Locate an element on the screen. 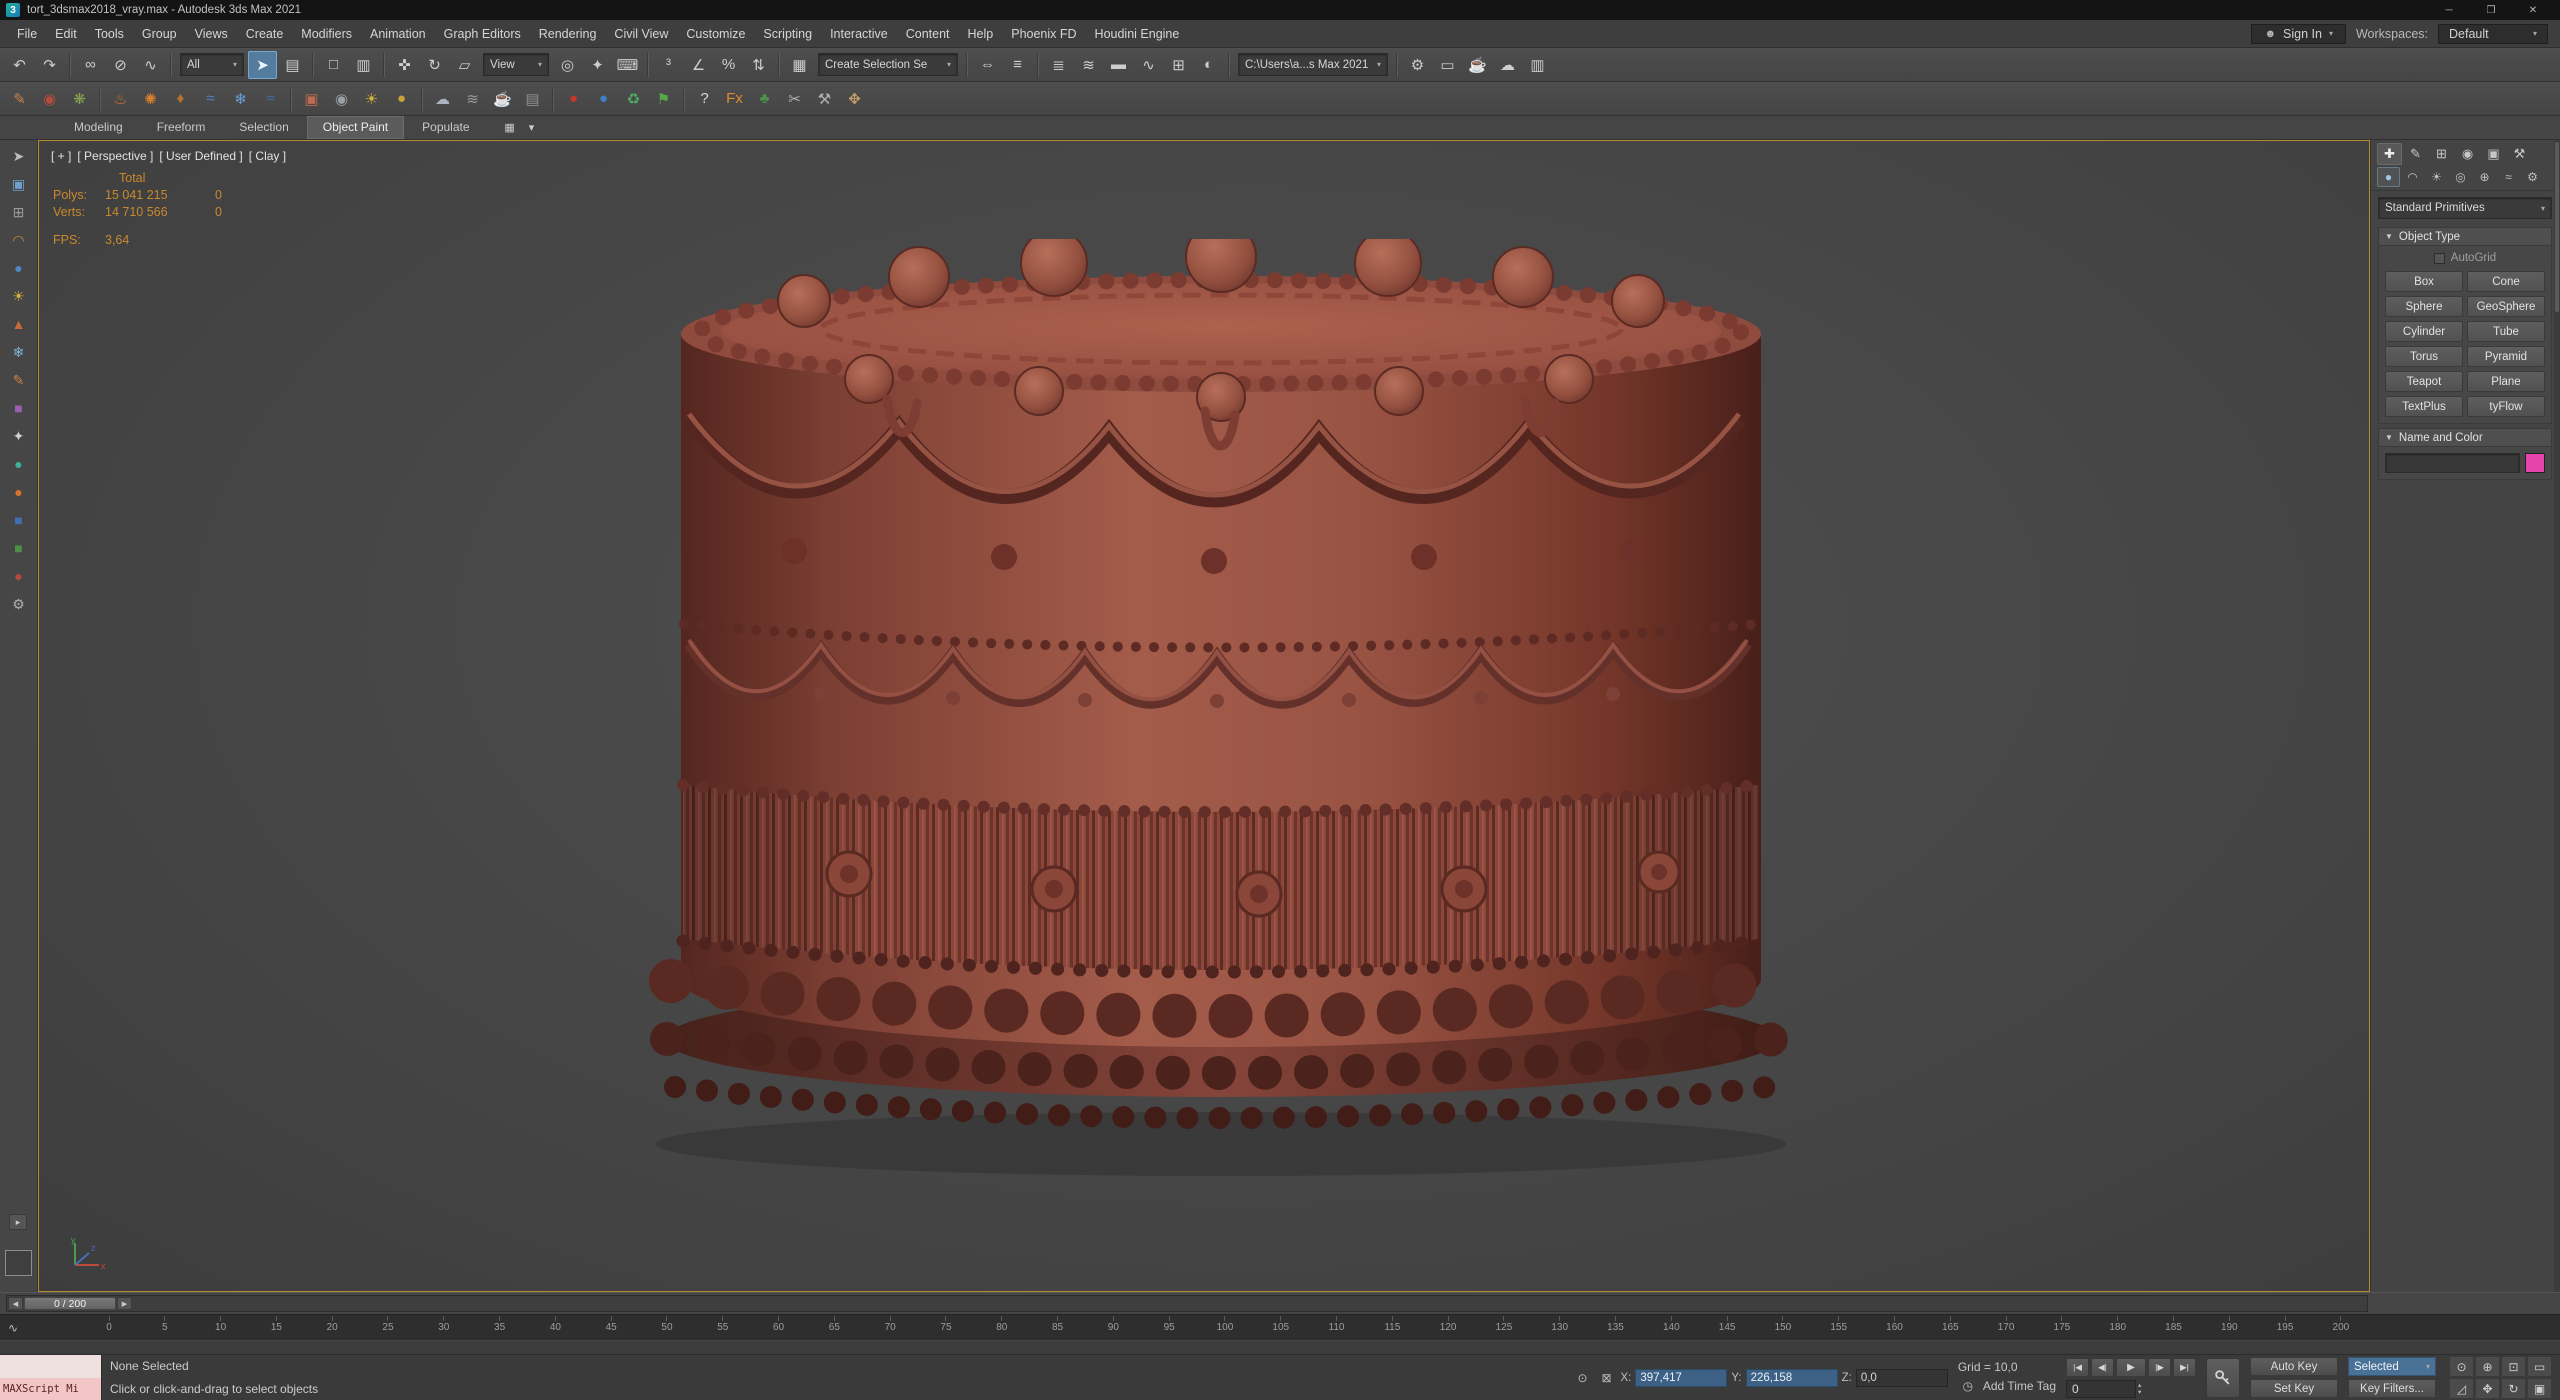 The height and width of the screenshot is (1400, 2560). object-type-sphere: Sphere is located at coordinates (2424, 306).